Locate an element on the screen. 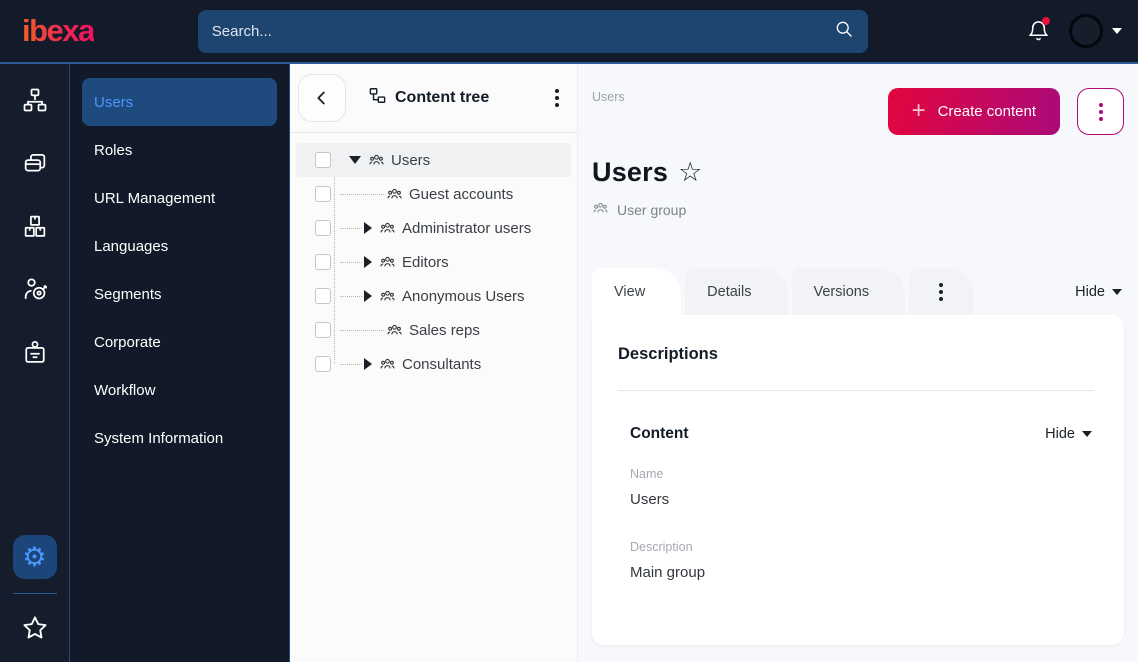 The width and height of the screenshot is (1138, 662). collapse-tree-button is located at coordinates (322, 98).